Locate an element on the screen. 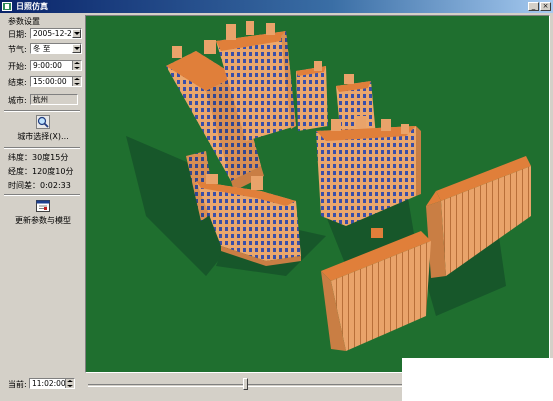  update-model-label: 更新参数与模型 is located at coordinates (43, 220).